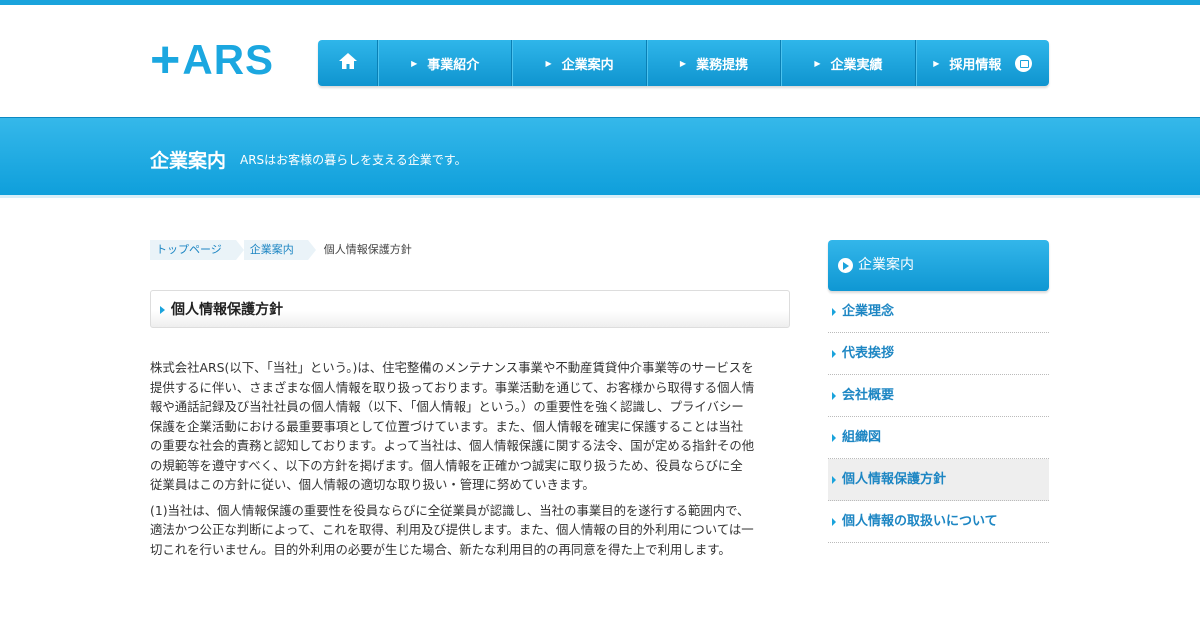 Image resolution: width=1200 pixels, height=630 pixels. I want to click on nav-item-partnership: ▶ 業務提携, so click(714, 63).